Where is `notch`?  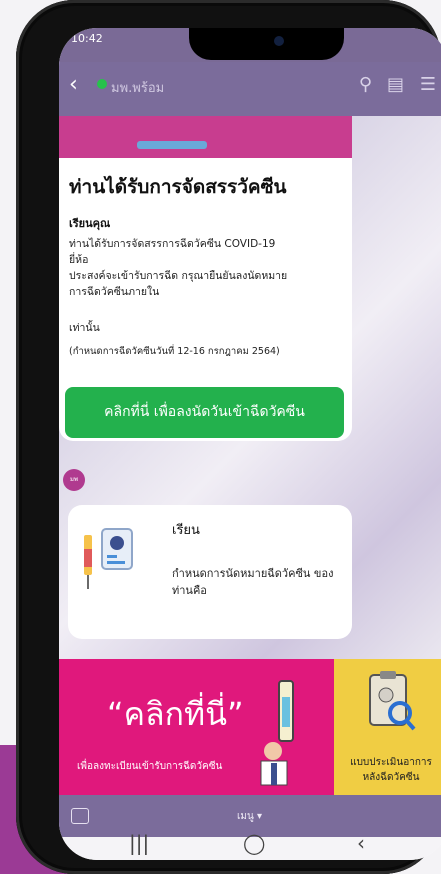 notch is located at coordinates (266, 44).